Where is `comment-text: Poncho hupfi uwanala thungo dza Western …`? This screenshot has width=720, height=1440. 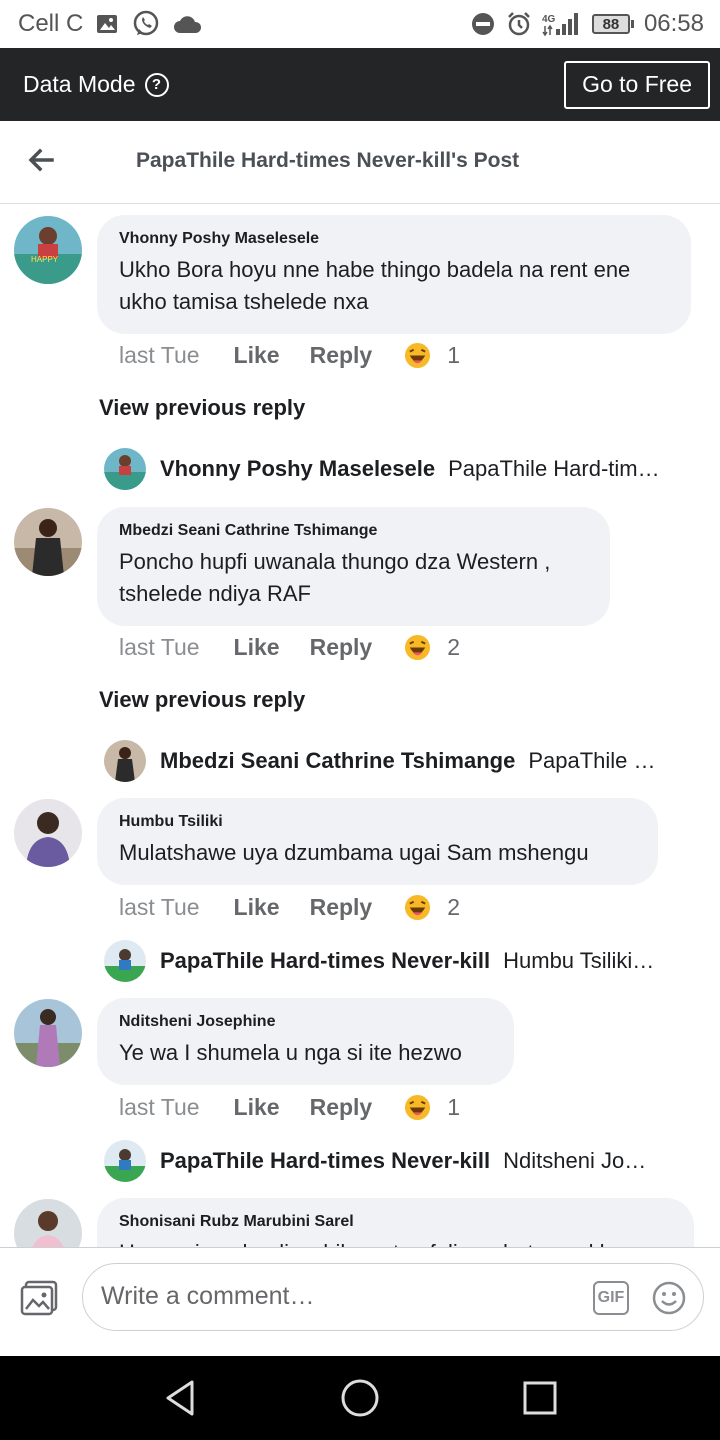 comment-text: Poncho hupfi uwanala thungo dza Western … is located at coordinates (335, 577).